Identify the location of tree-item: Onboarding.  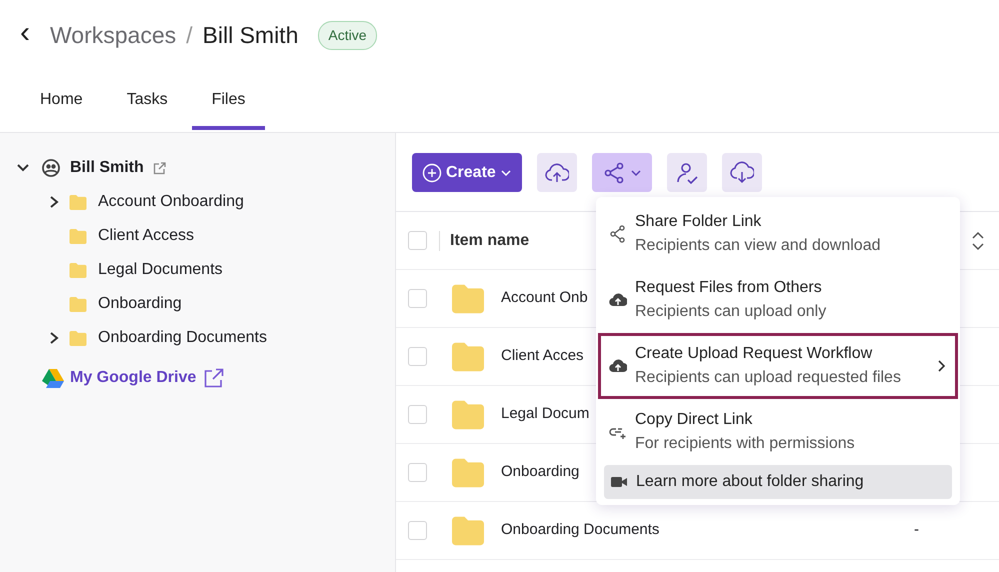
(140, 304).